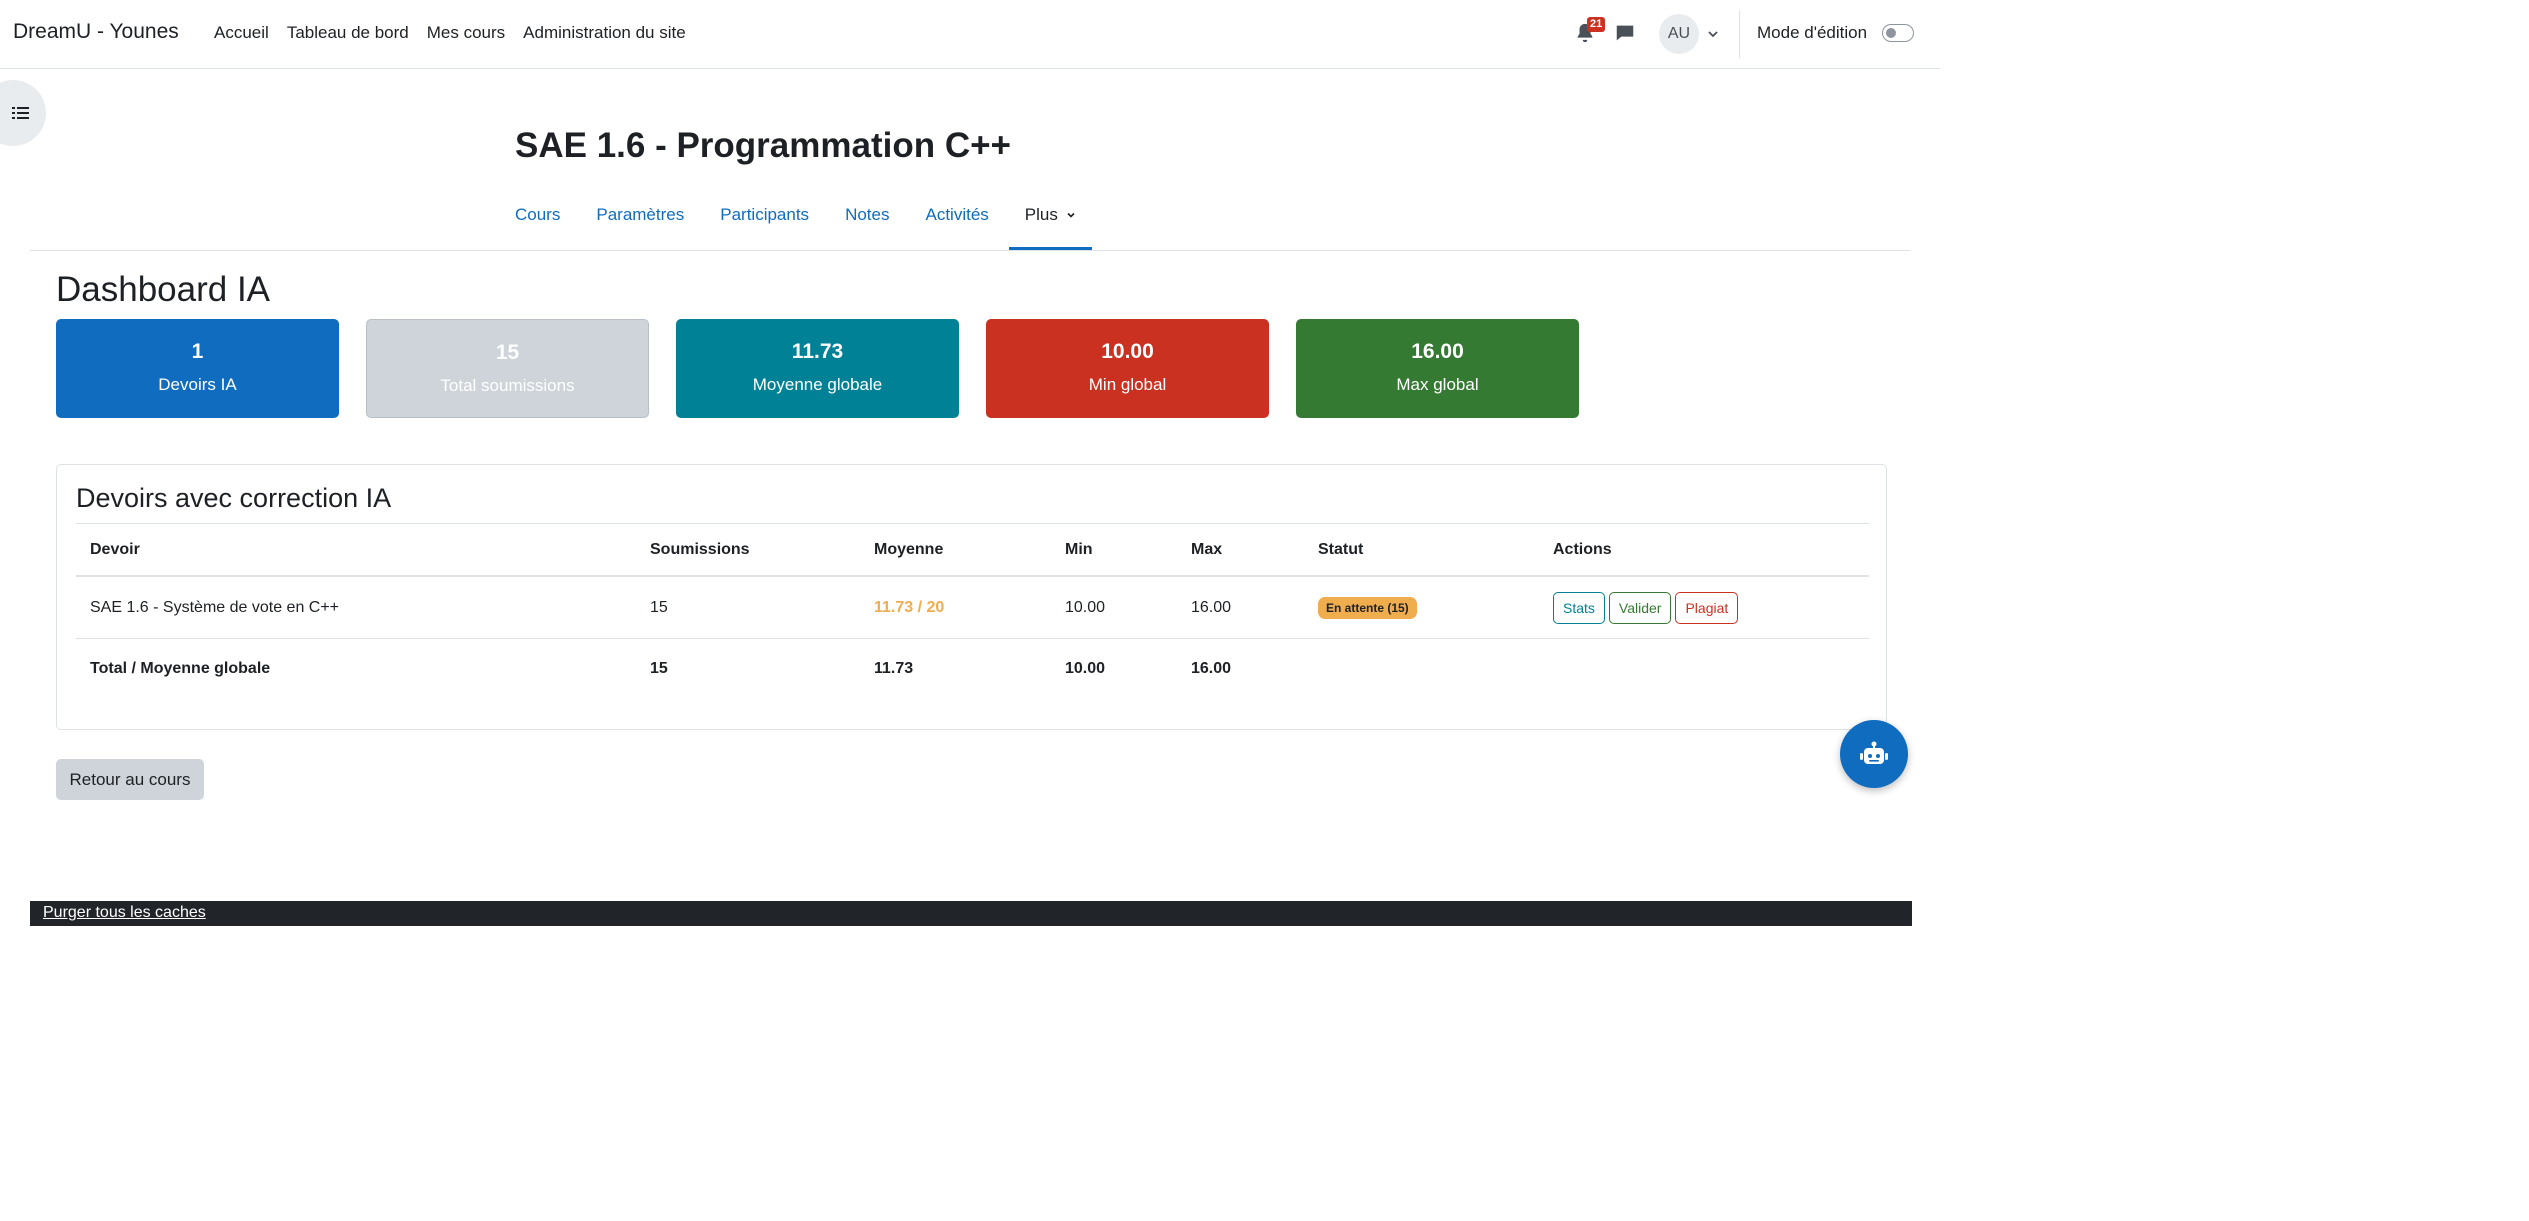 This screenshot has width=2529, height=1221. I want to click on notification-badge: 21, so click(1596, 24).